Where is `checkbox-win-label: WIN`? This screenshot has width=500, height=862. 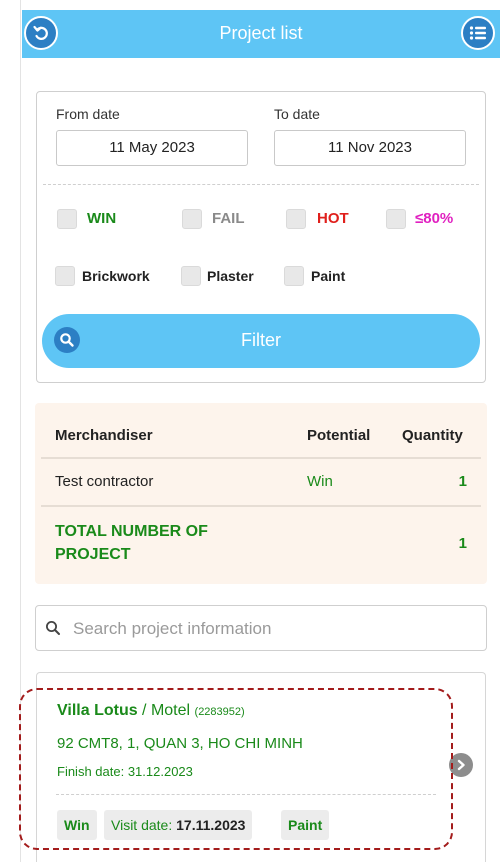 checkbox-win-label: WIN is located at coordinates (102, 218).